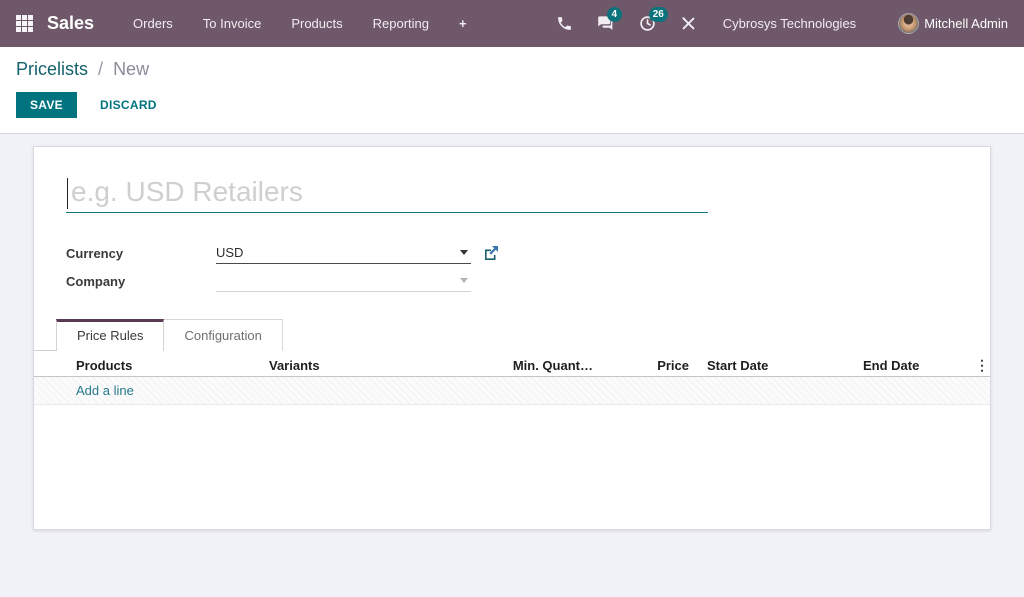 The width and height of the screenshot is (1024, 597). What do you see at coordinates (316, 23) in the screenshot?
I see `nav-item-products: Products` at bounding box center [316, 23].